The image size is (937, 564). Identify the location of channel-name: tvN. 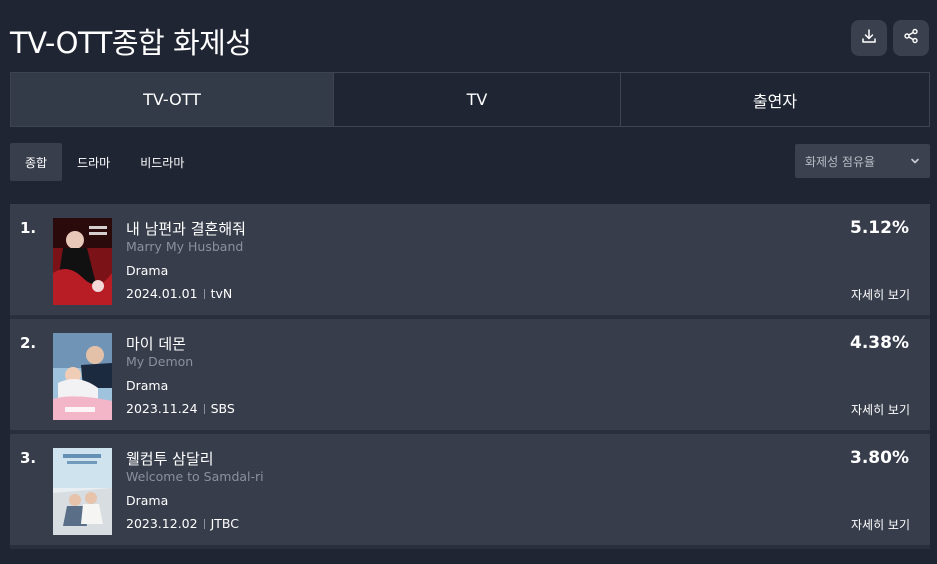
(221, 293).